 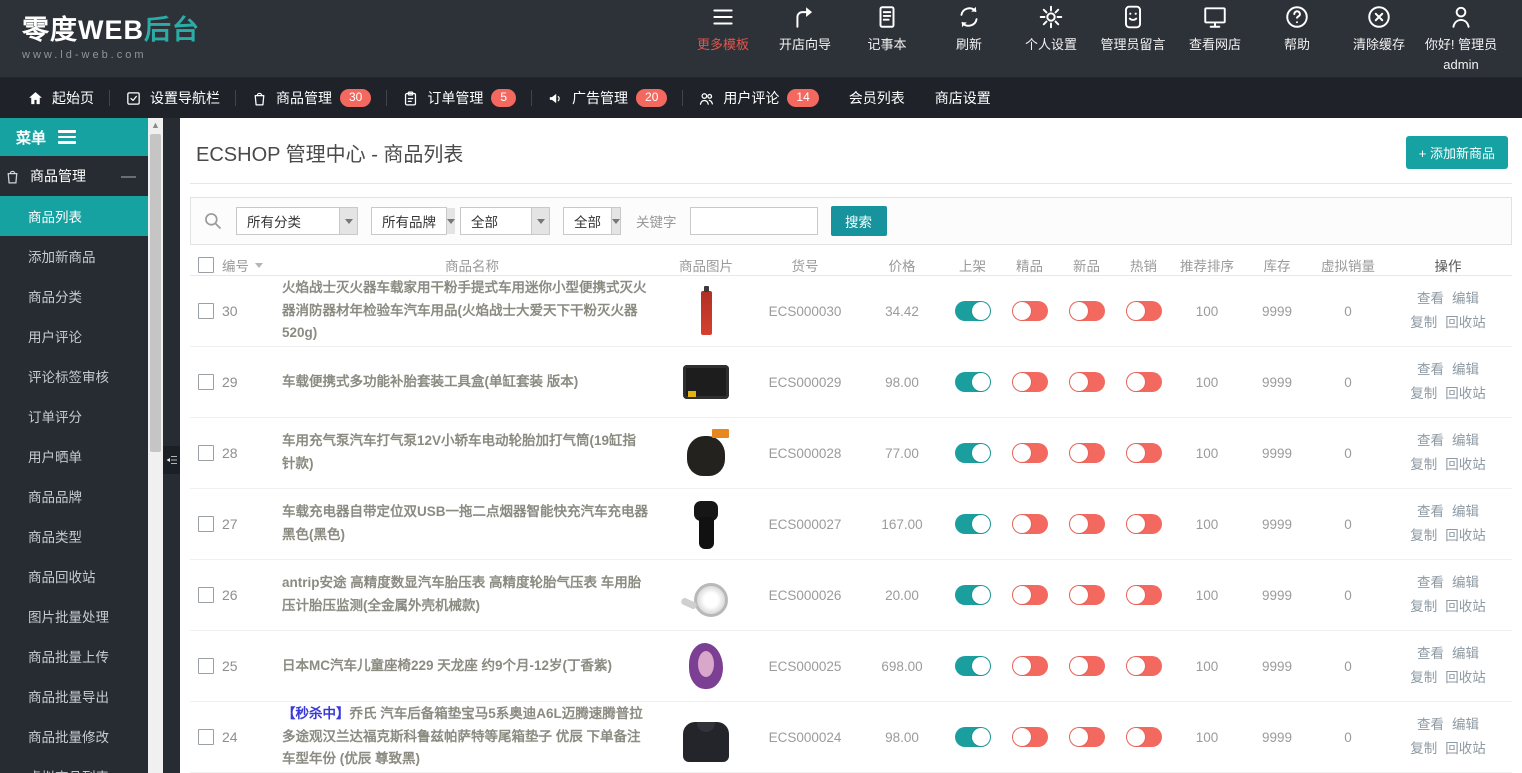 I want to click on search-button: 搜索, so click(x=858, y=221).